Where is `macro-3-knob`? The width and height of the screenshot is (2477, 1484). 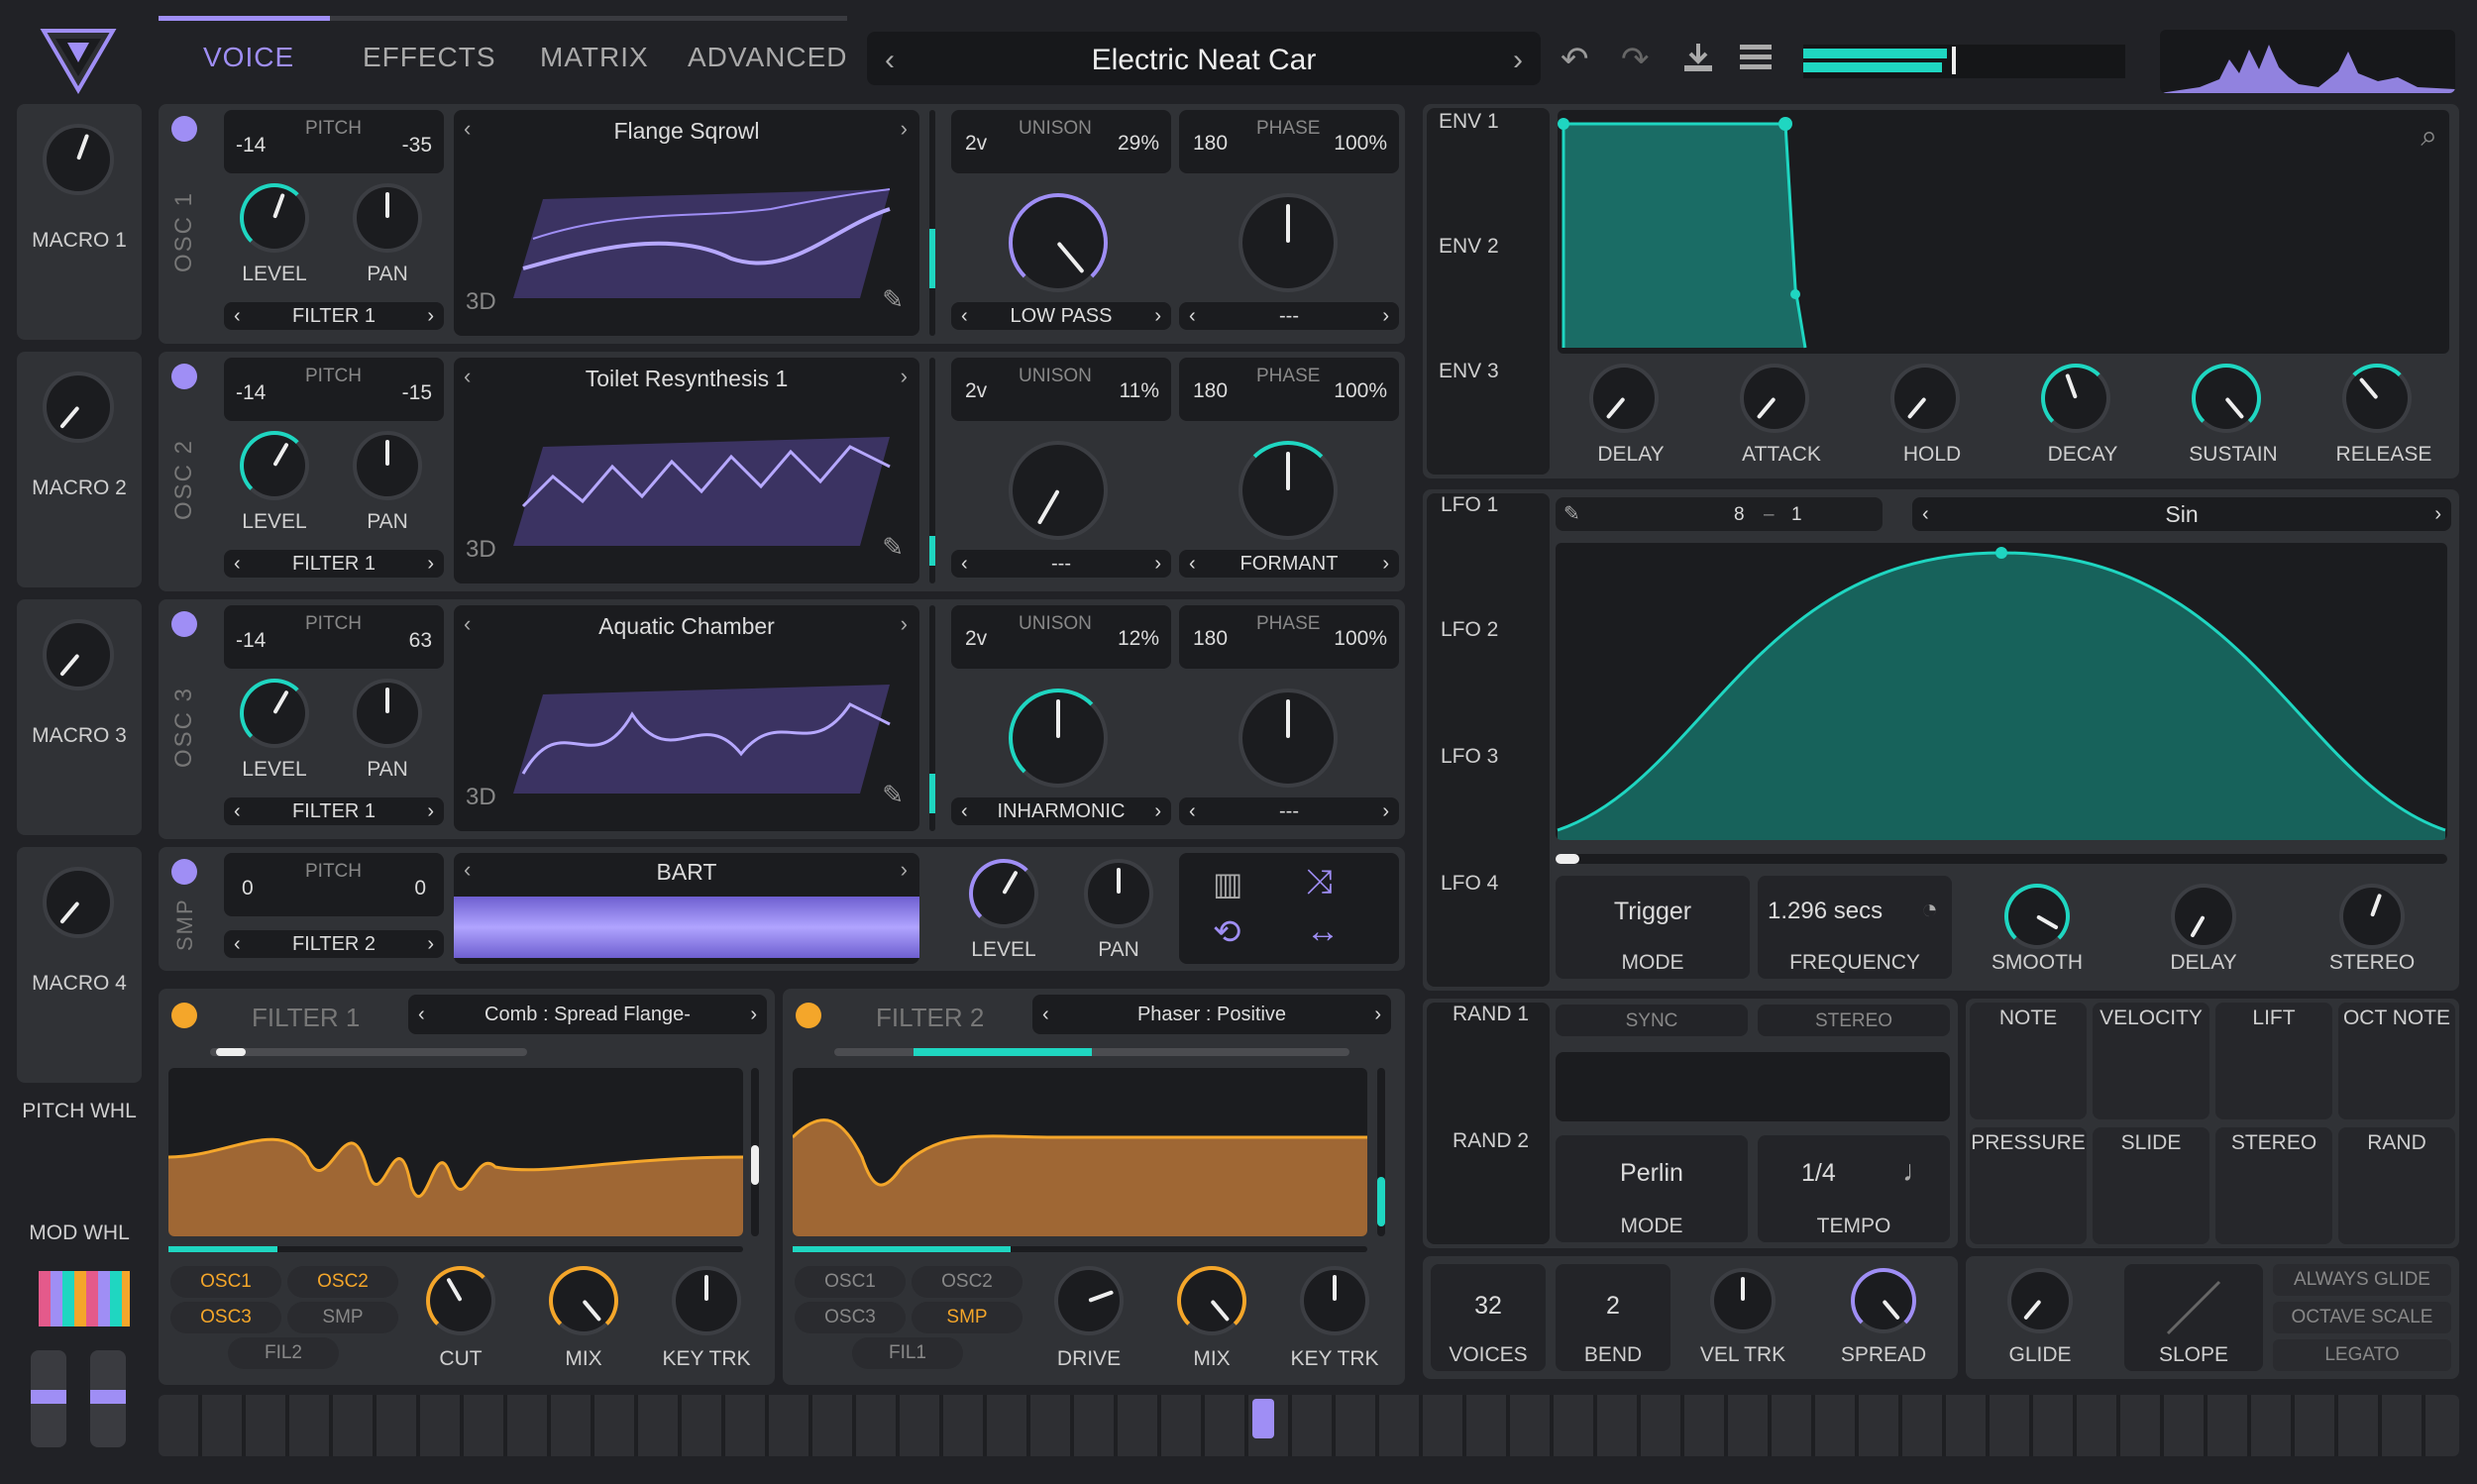
macro-3-knob is located at coordinates (79, 655).